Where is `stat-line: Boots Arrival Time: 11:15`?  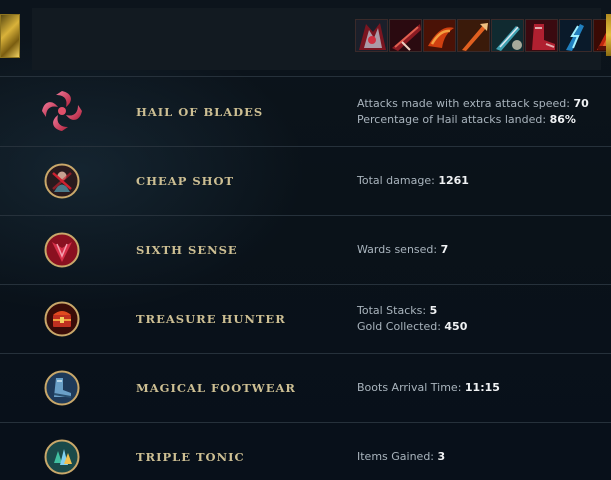
stat-line: Boots Arrival Time: 11:15 is located at coordinates (428, 388).